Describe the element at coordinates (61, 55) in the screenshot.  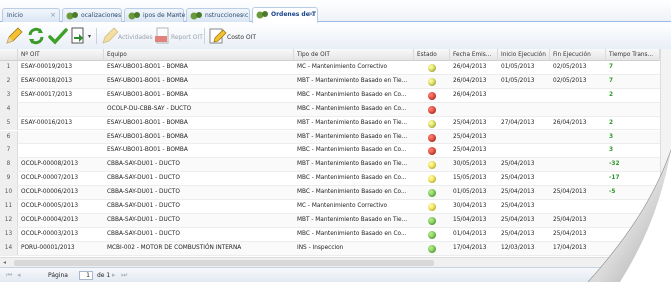
I see `header-oit: Nº OIT` at that location.